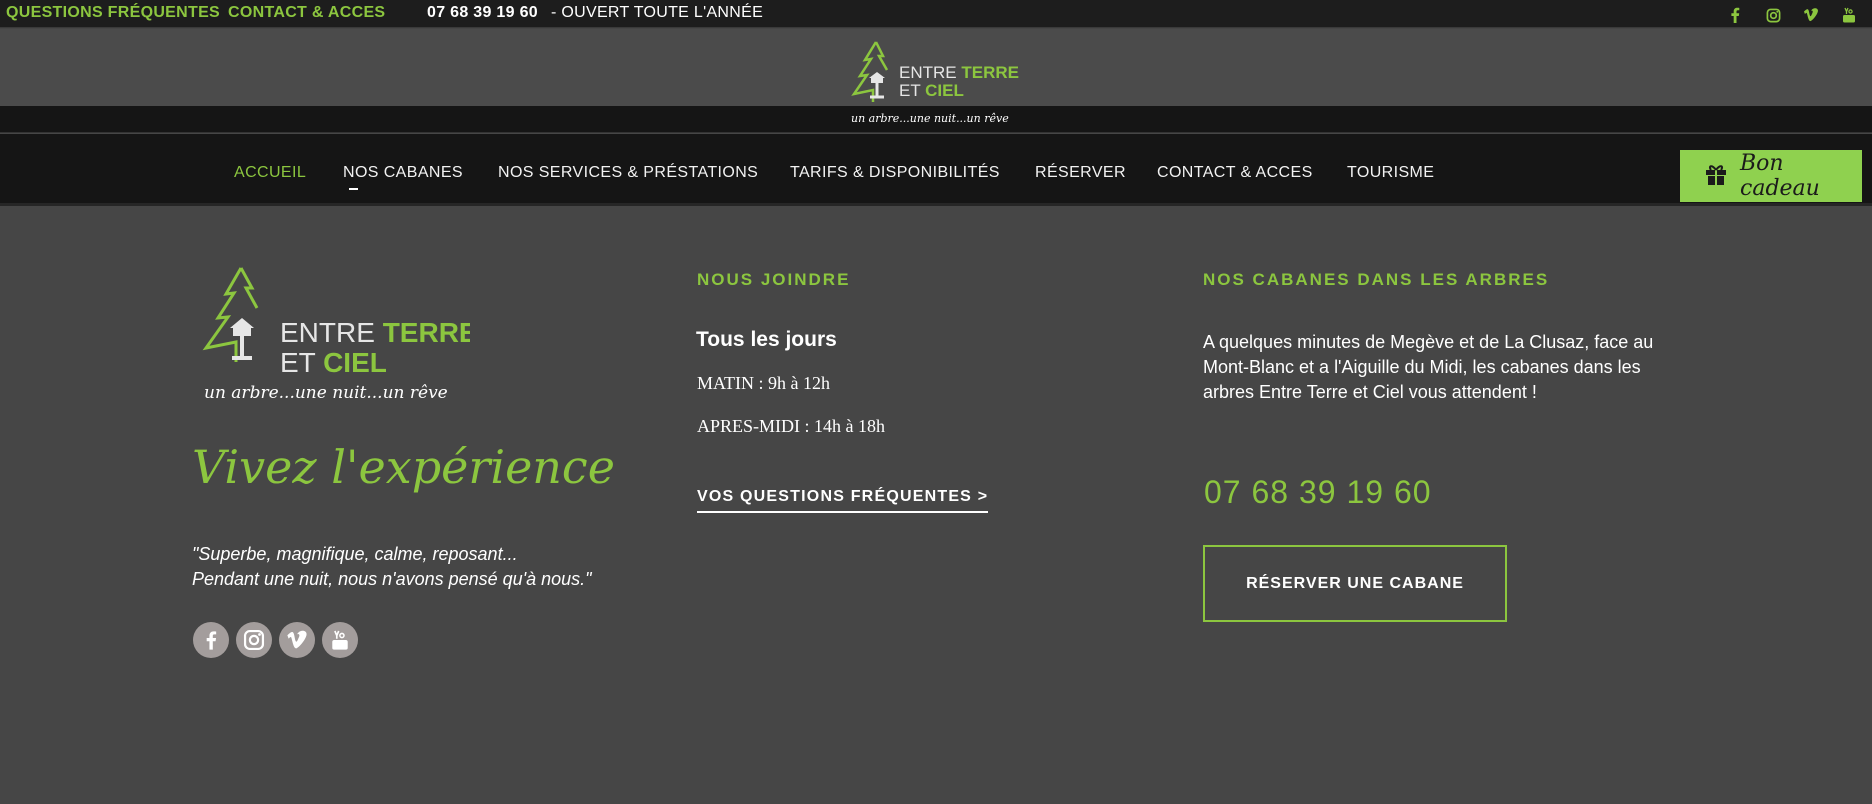  What do you see at coordinates (791, 426) in the screenshot?
I see `afternoon-hours: APRES-MIDI : 14h à 18h` at bounding box center [791, 426].